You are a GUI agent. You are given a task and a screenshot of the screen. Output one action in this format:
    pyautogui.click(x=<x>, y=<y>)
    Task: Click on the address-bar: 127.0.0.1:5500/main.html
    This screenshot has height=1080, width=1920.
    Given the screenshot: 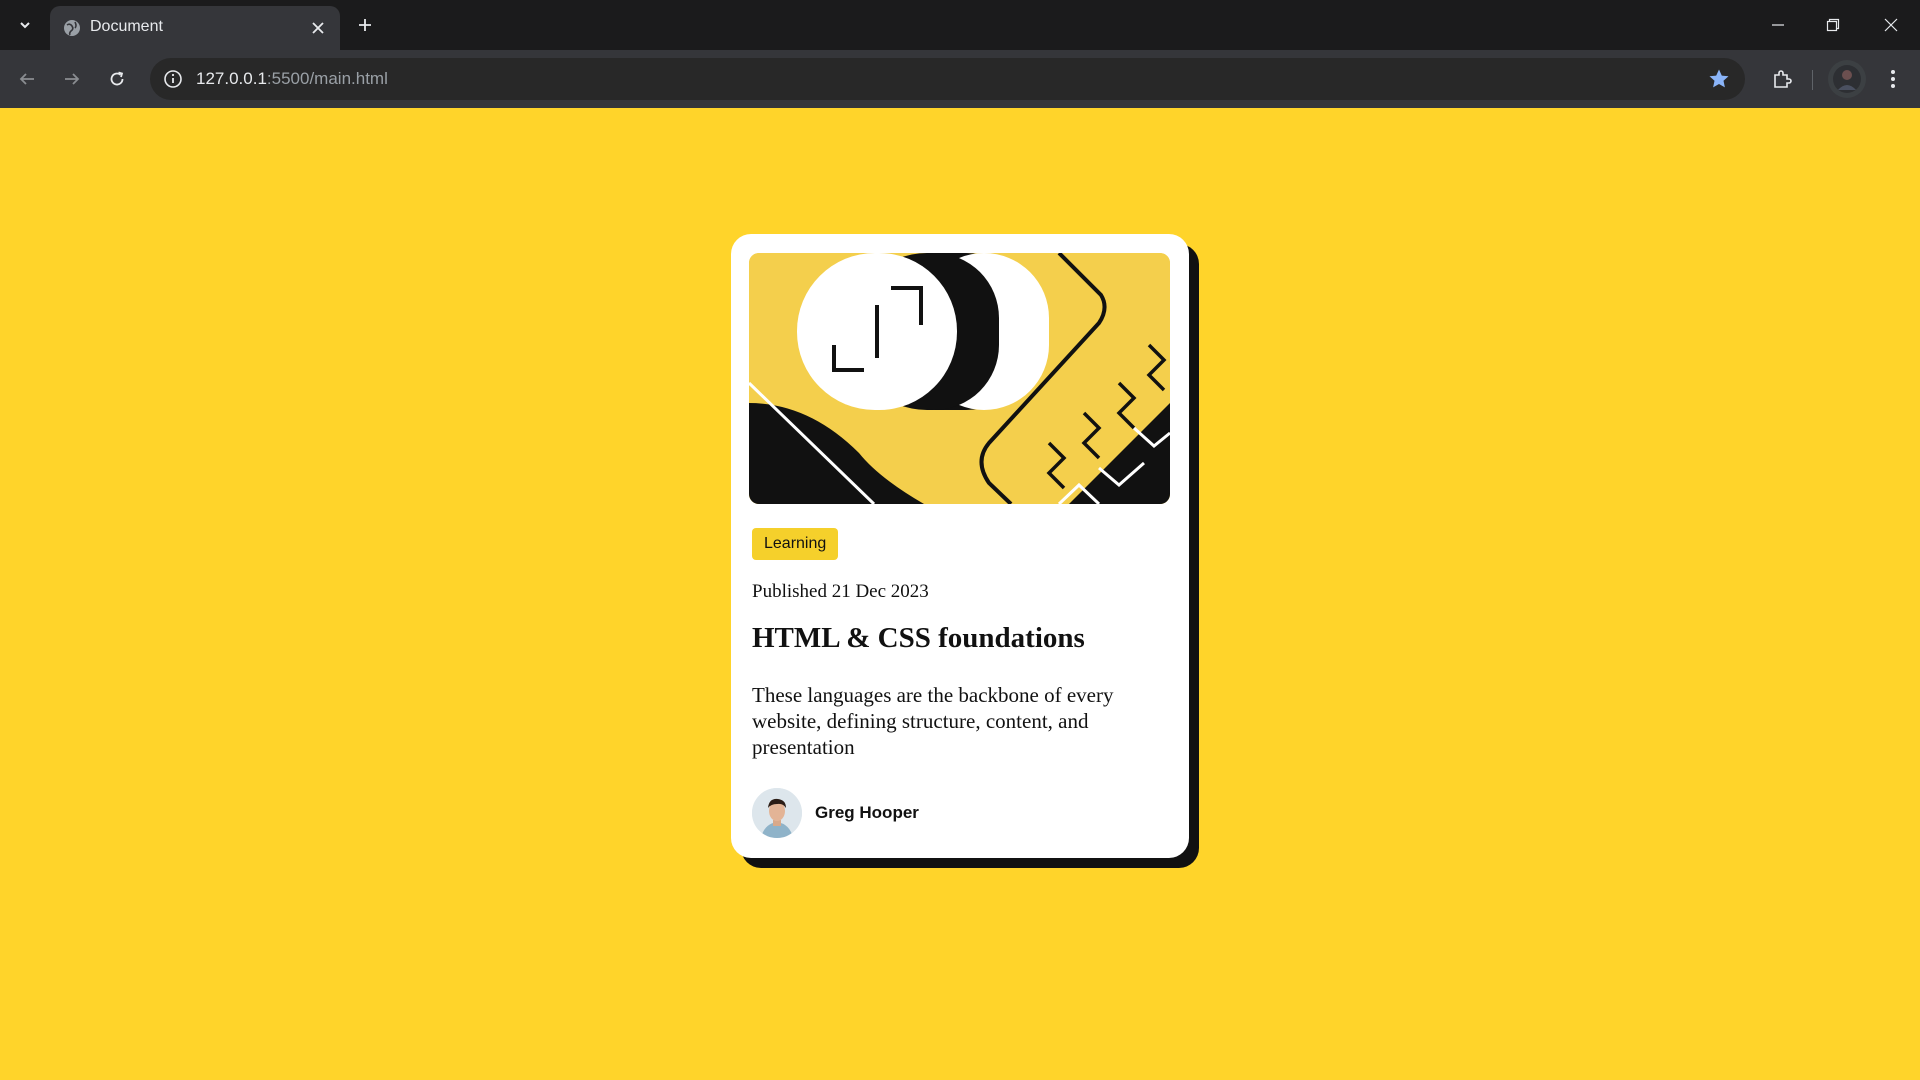 What is the action you would take?
    pyautogui.click(x=947, y=79)
    